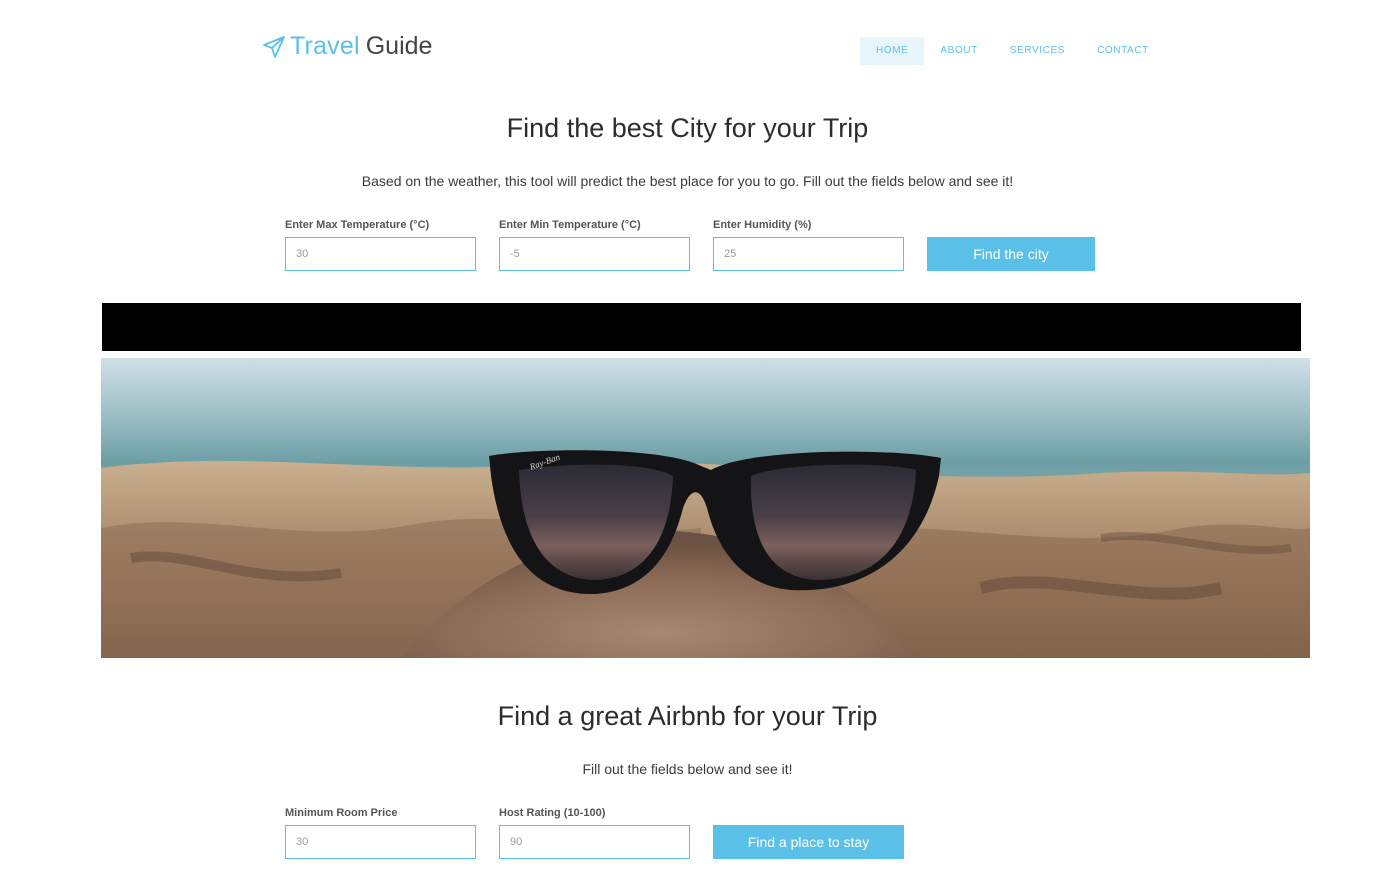 This screenshot has height=888, width=1375. Describe the element at coordinates (892, 51) in the screenshot. I see `nav-home: HOME` at that location.